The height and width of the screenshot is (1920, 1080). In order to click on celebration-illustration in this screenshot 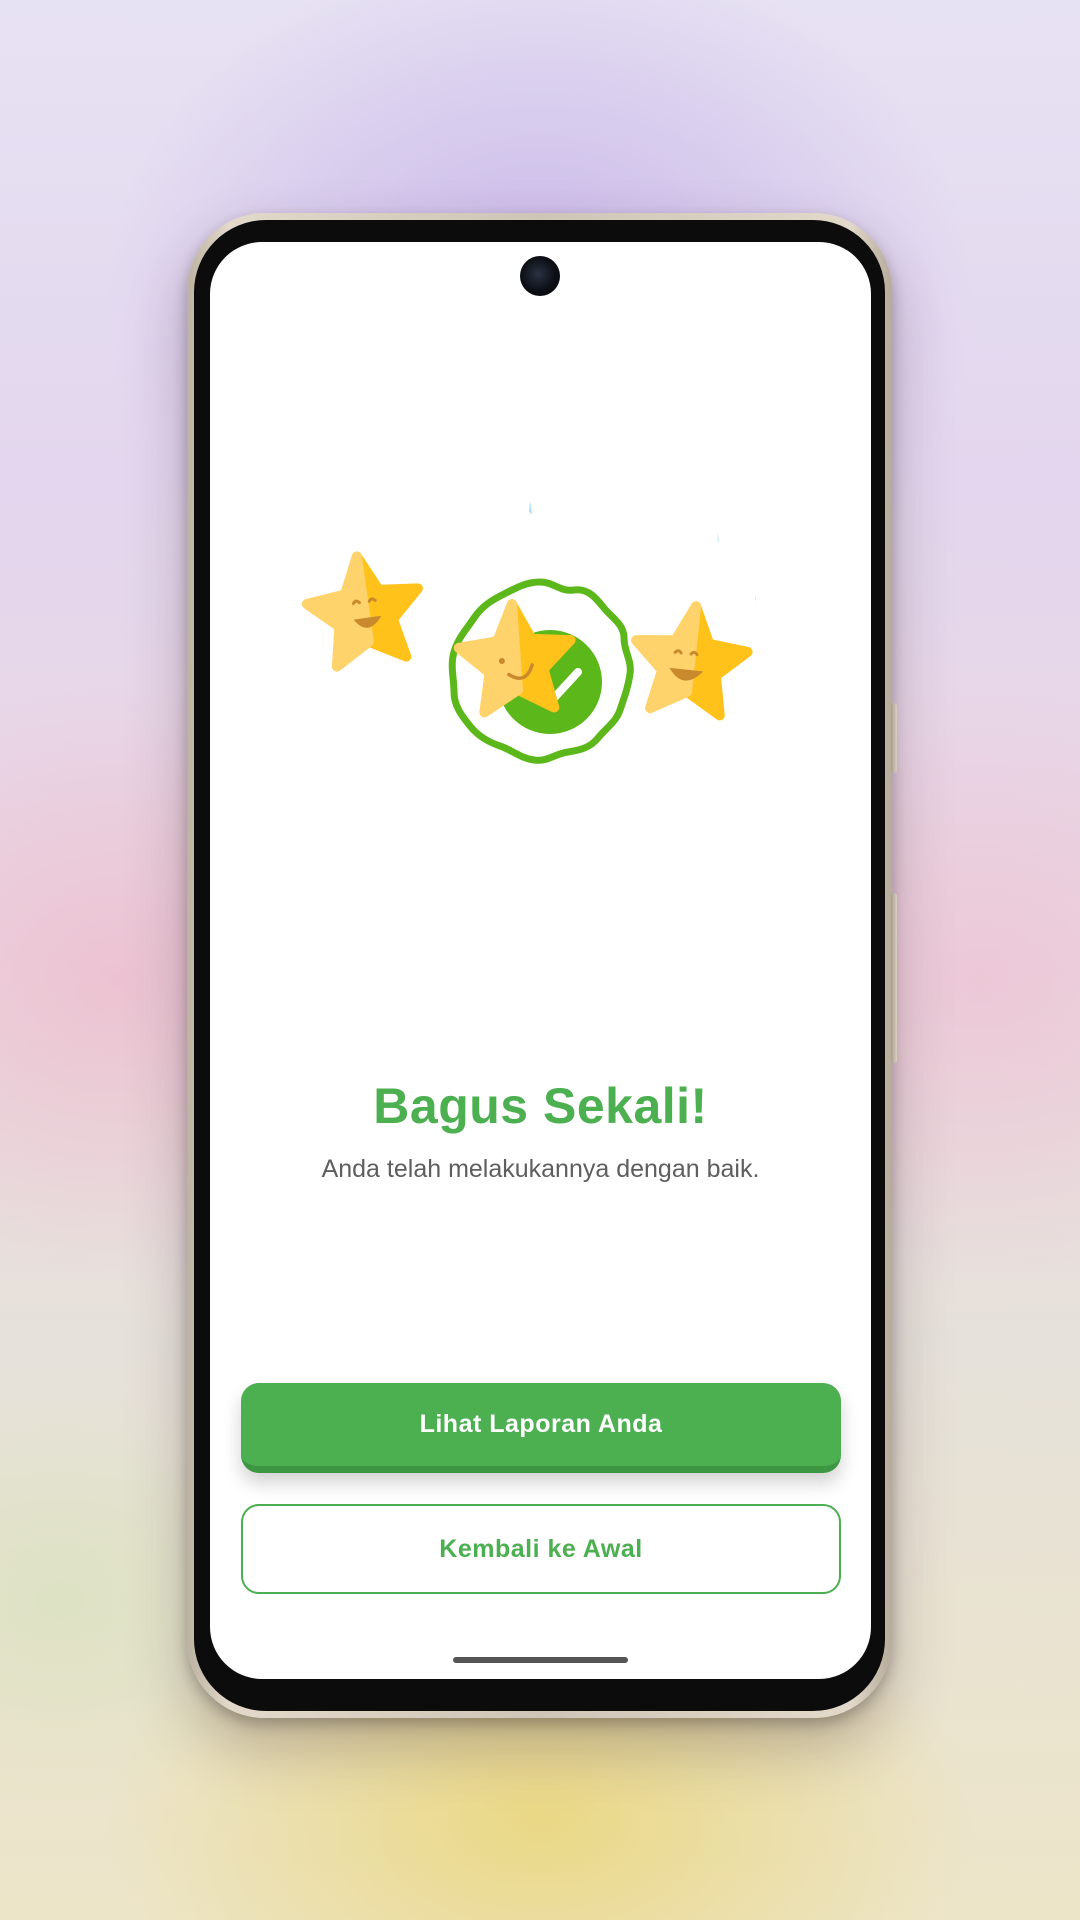, I will do `click(529, 633)`.